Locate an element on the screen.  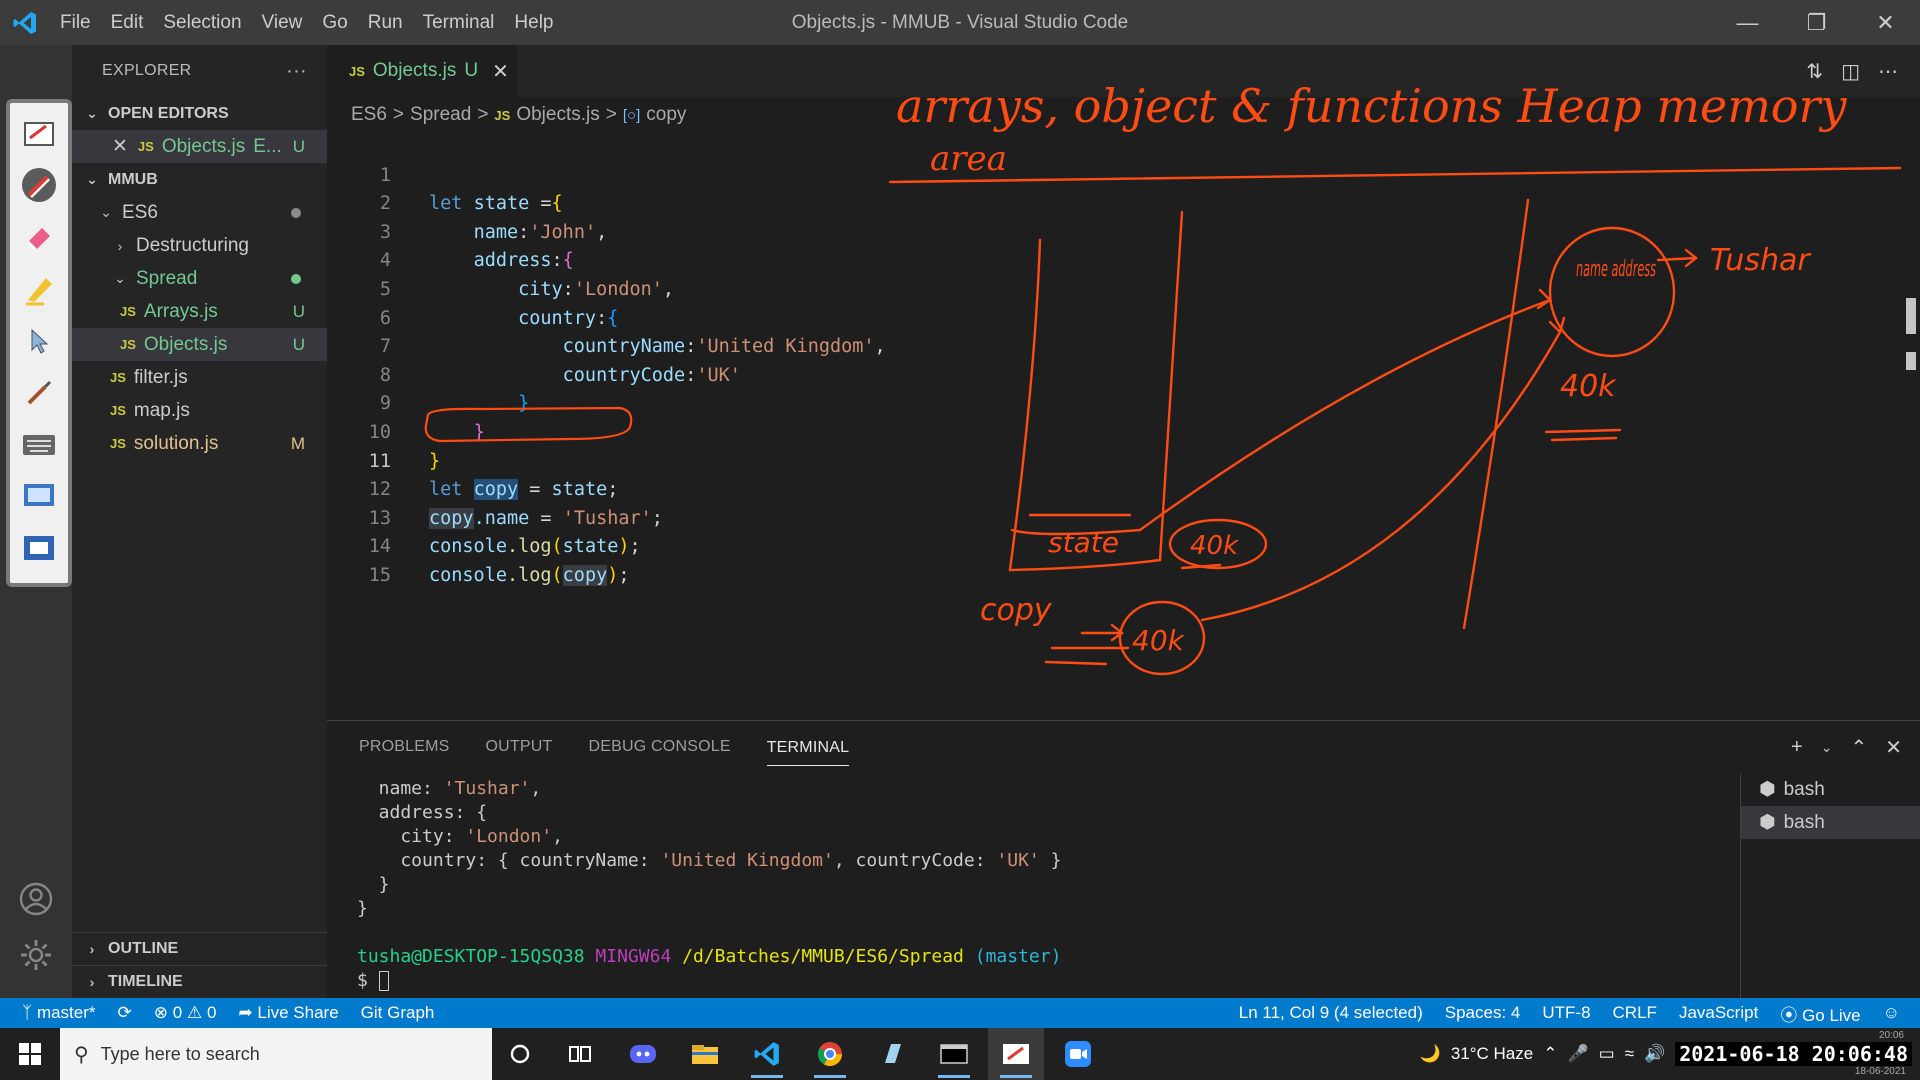
untracked-dot is located at coordinates (296, 278).